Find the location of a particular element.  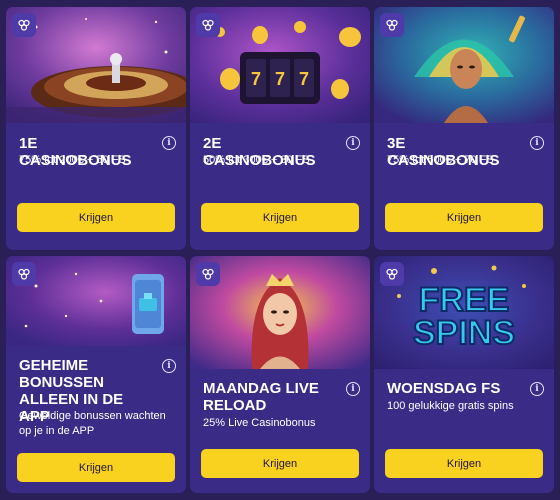

card-title: WOENSDAG FS is located at coordinates (444, 388).